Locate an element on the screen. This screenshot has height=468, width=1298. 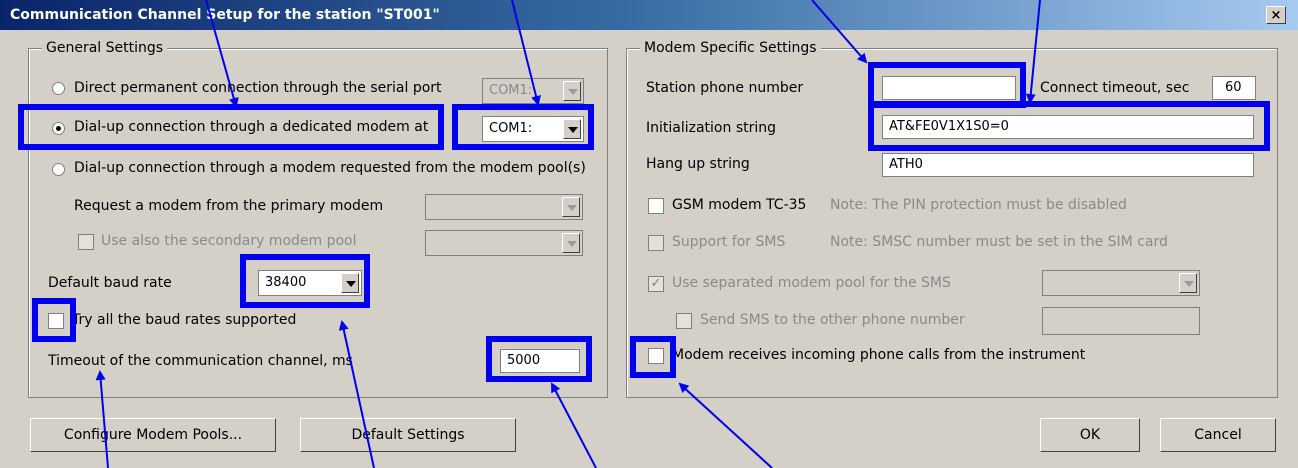
arrow-baud-rate is located at coordinates (356, 394).